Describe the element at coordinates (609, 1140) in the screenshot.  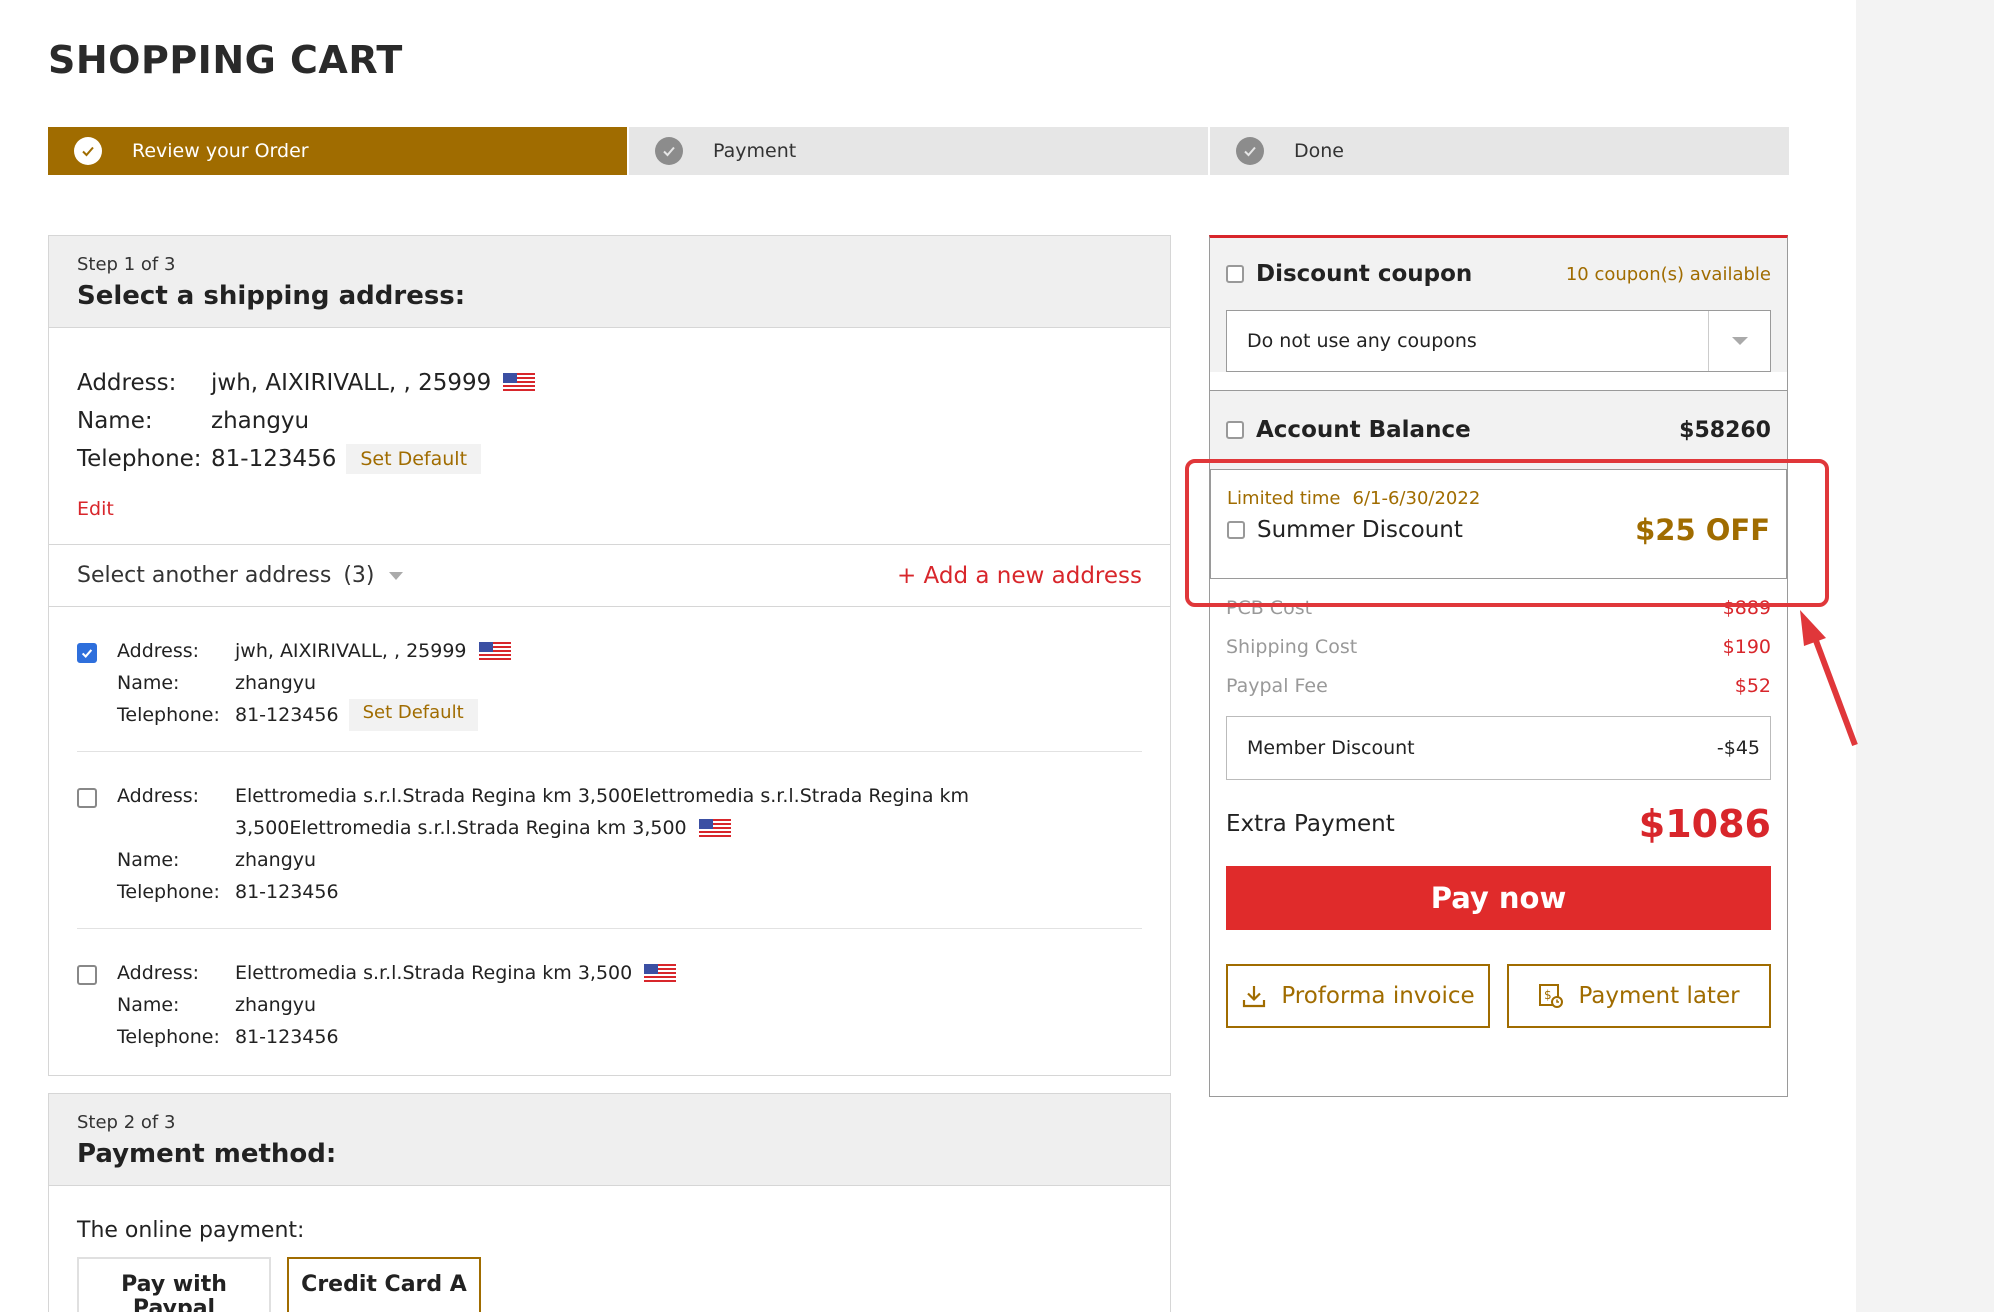
I see `payment-panel-header: Step 2 of 3 Payment method:` at that location.